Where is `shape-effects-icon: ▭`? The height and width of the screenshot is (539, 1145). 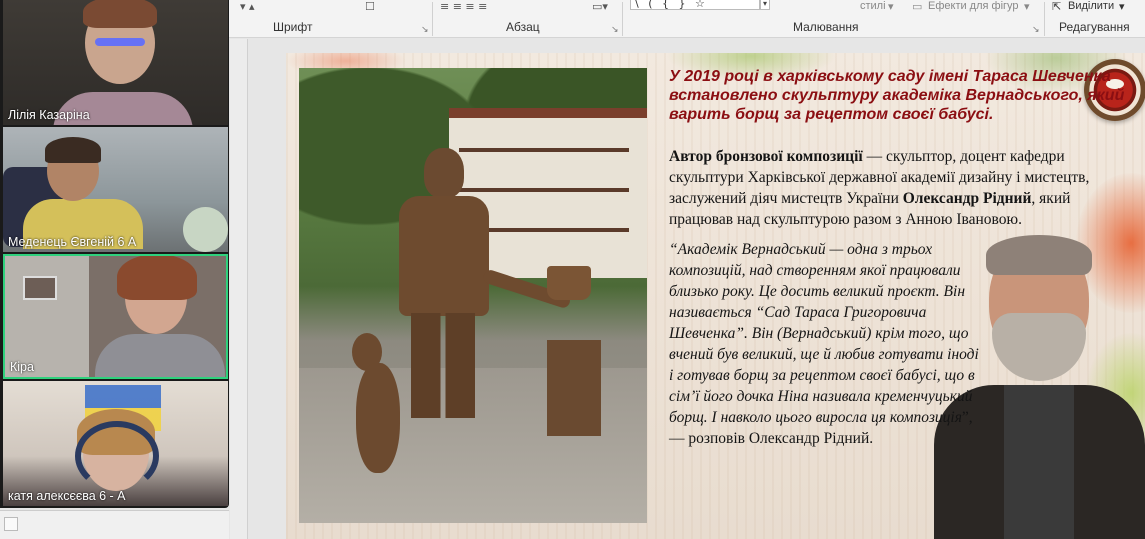 shape-effects-icon: ▭ is located at coordinates (917, 6).